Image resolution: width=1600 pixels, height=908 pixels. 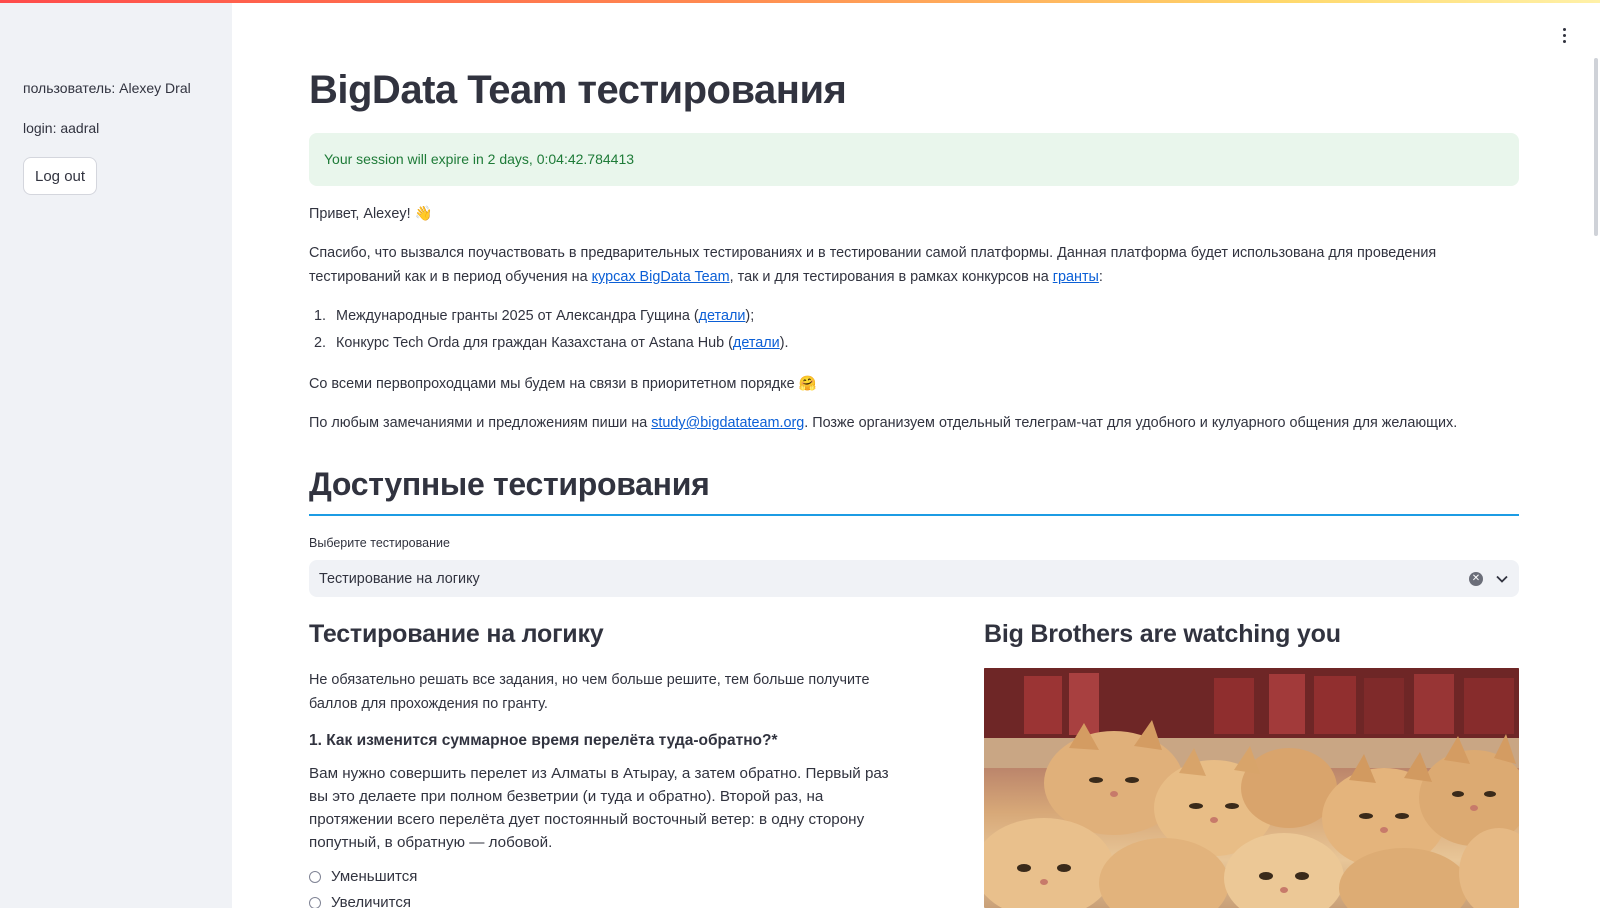 I want to click on answer-option-increase: Увеличится, so click(x=360, y=901).